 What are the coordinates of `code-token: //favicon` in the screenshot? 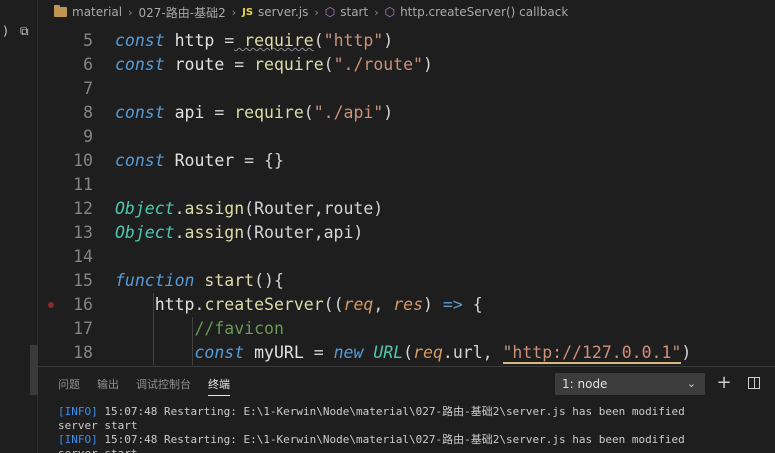 It's located at (239, 328).